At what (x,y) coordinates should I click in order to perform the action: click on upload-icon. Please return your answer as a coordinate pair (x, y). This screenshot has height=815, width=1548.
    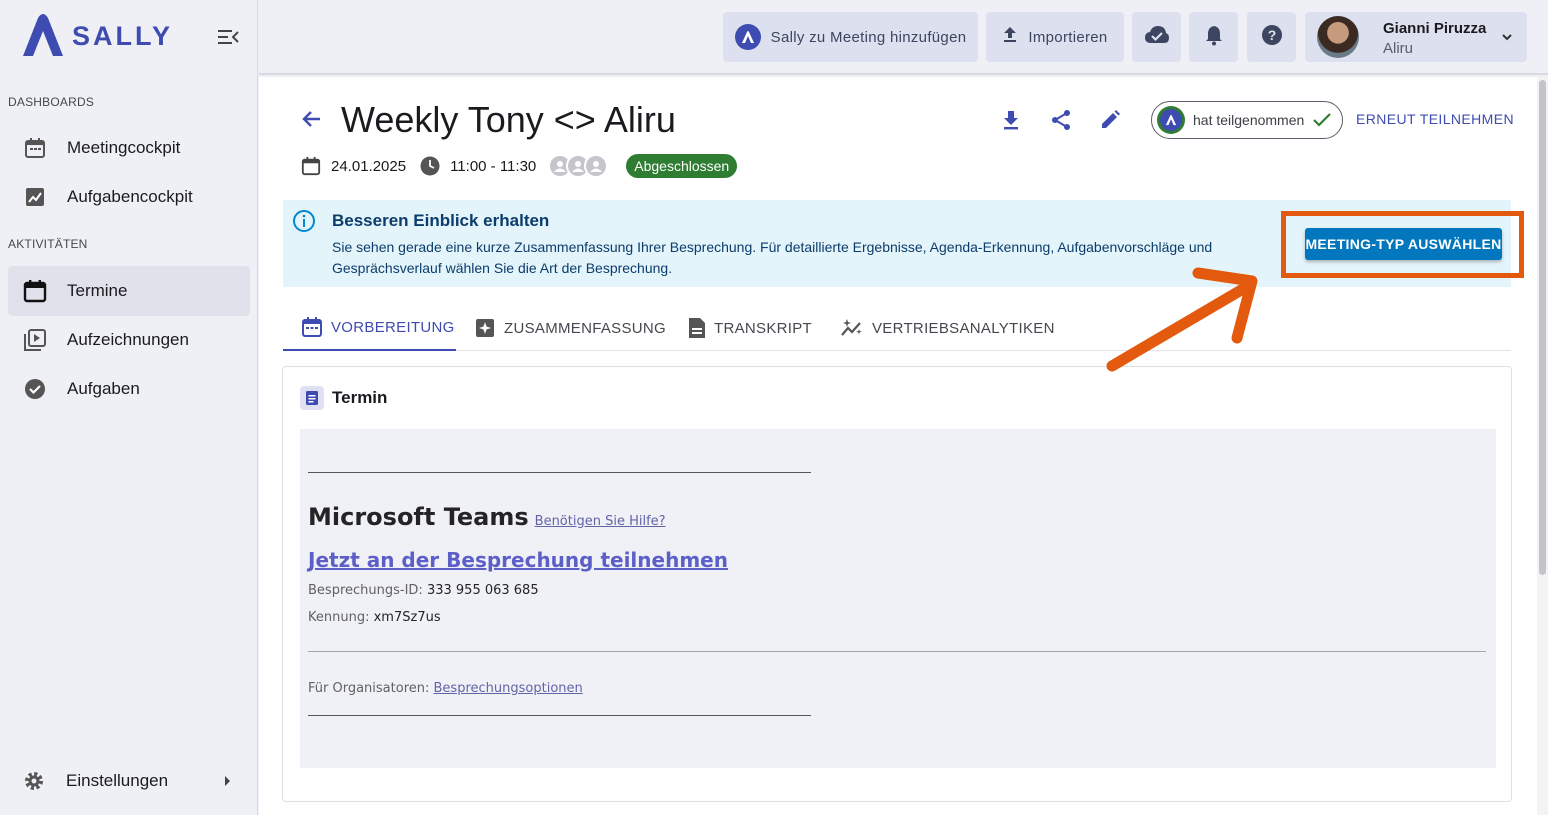
    Looking at the image, I should click on (1010, 37).